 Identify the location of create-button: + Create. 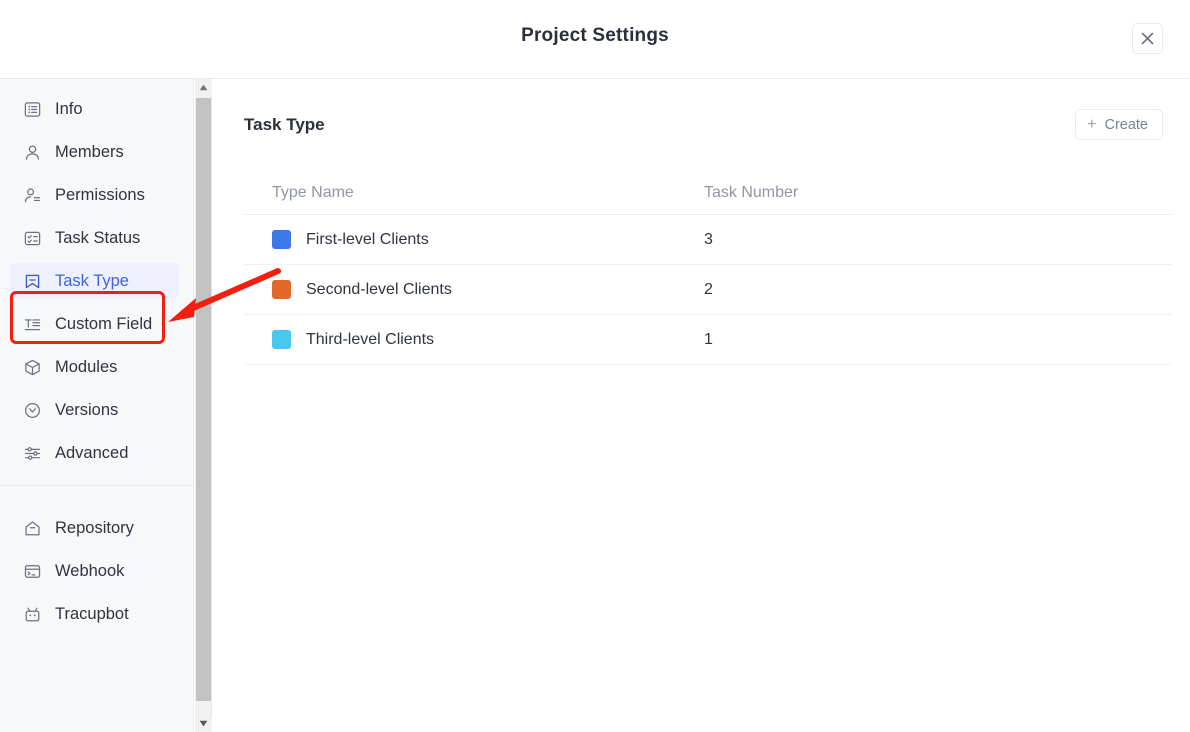
(1119, 124).